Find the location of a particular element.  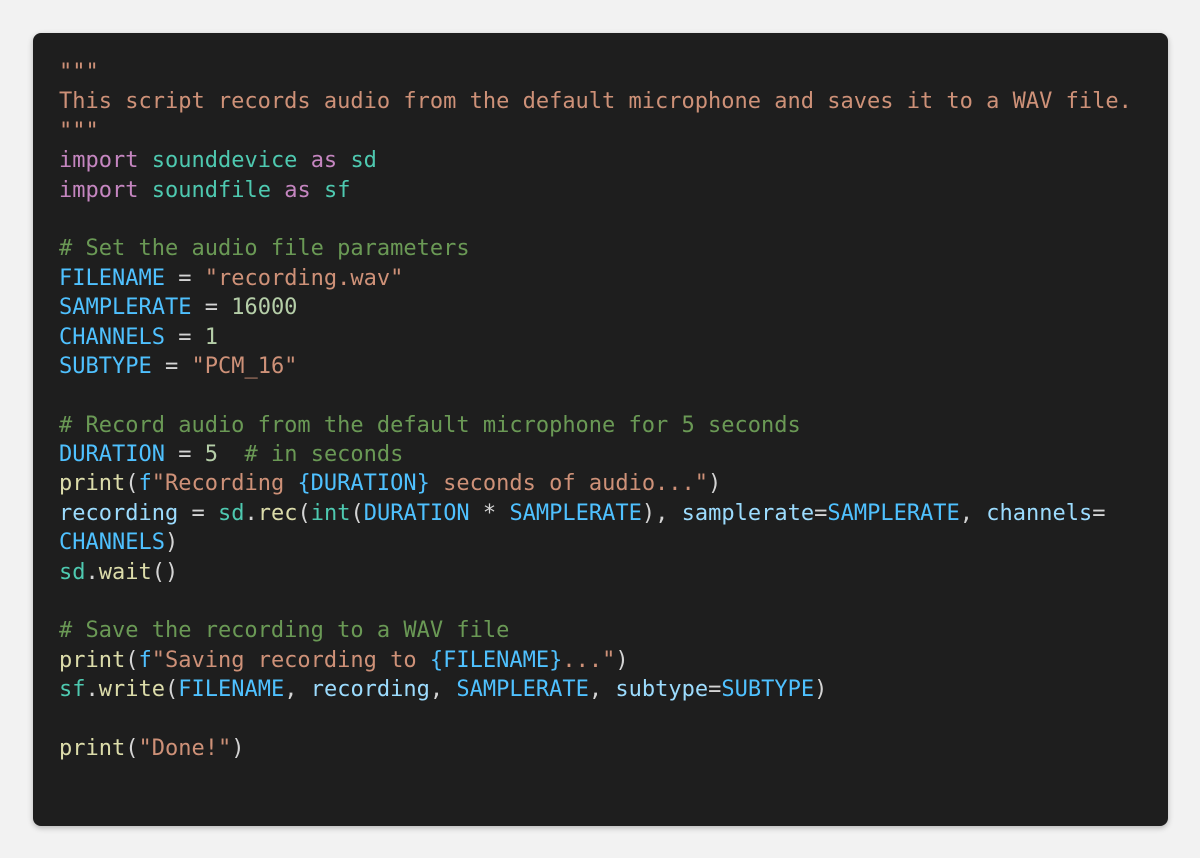

code-token: channels is located at coordinates (1039, 513).